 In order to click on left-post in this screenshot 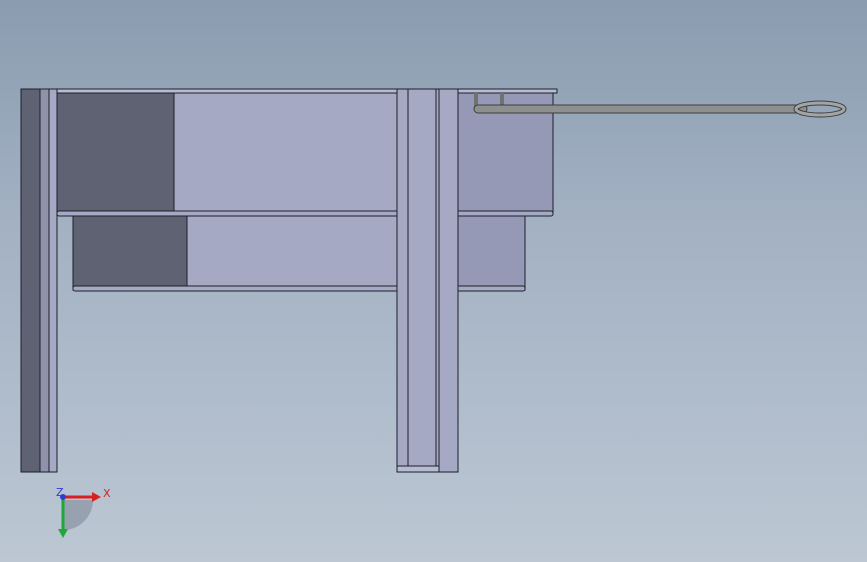, I will do `click(39, 280)`.